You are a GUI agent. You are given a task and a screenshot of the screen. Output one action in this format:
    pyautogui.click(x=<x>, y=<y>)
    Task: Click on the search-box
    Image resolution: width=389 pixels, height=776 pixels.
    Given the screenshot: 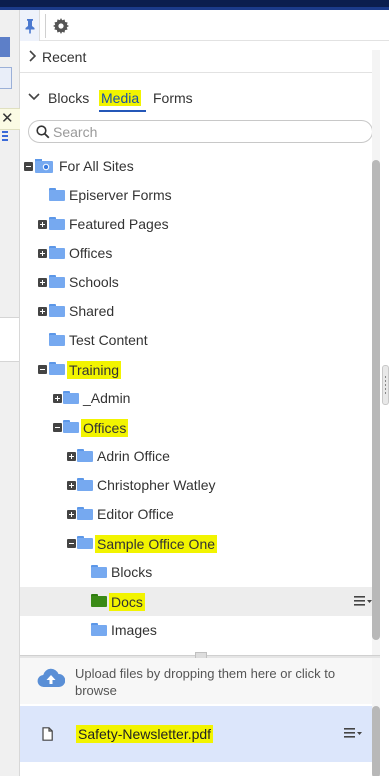 What is the action you would take?
    pyautogui.click(x=200, y=131)
    